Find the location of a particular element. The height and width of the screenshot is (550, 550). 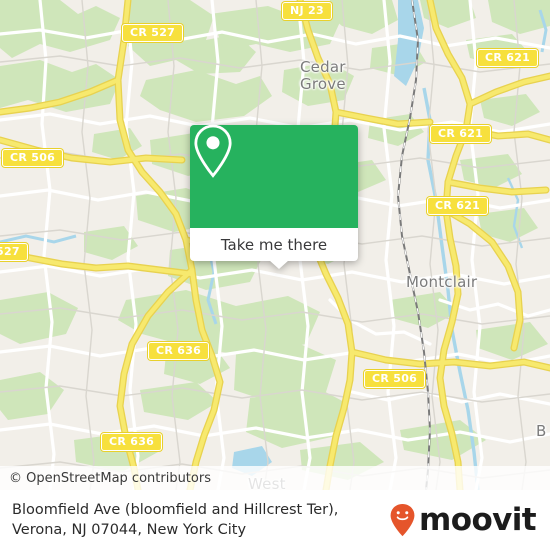

road-shield-cr506-b: CR 506 is located at coordinates (395, 379).